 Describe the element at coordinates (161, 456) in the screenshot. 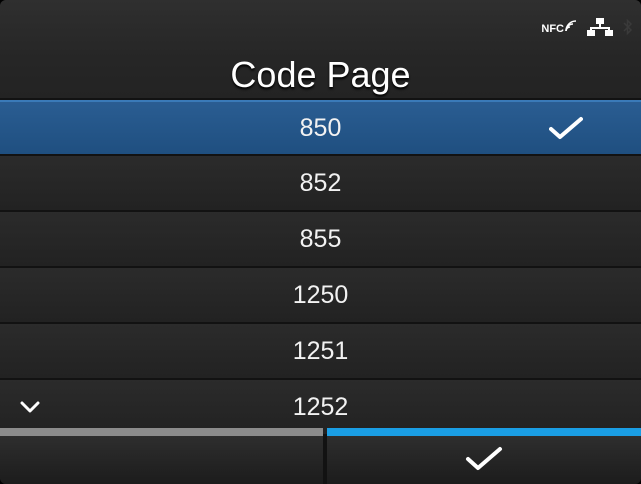

I see `back-button` at that location.